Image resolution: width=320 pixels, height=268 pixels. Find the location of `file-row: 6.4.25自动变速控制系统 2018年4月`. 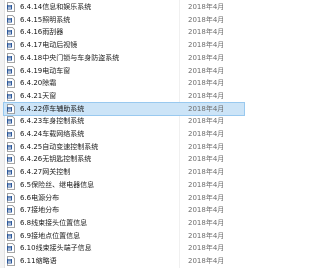

file-row: 6.4.25自动变速控制系统 2018年4月 is located at coordinates (124, 147).